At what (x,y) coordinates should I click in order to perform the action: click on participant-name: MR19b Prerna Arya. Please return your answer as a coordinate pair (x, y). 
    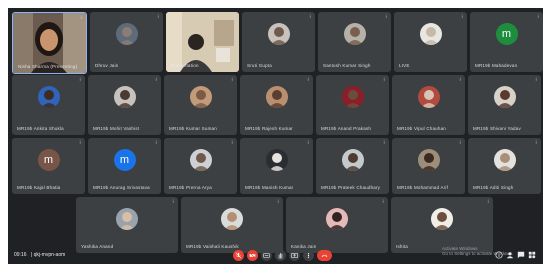
    Looking at the image, I should click on (190, 187).